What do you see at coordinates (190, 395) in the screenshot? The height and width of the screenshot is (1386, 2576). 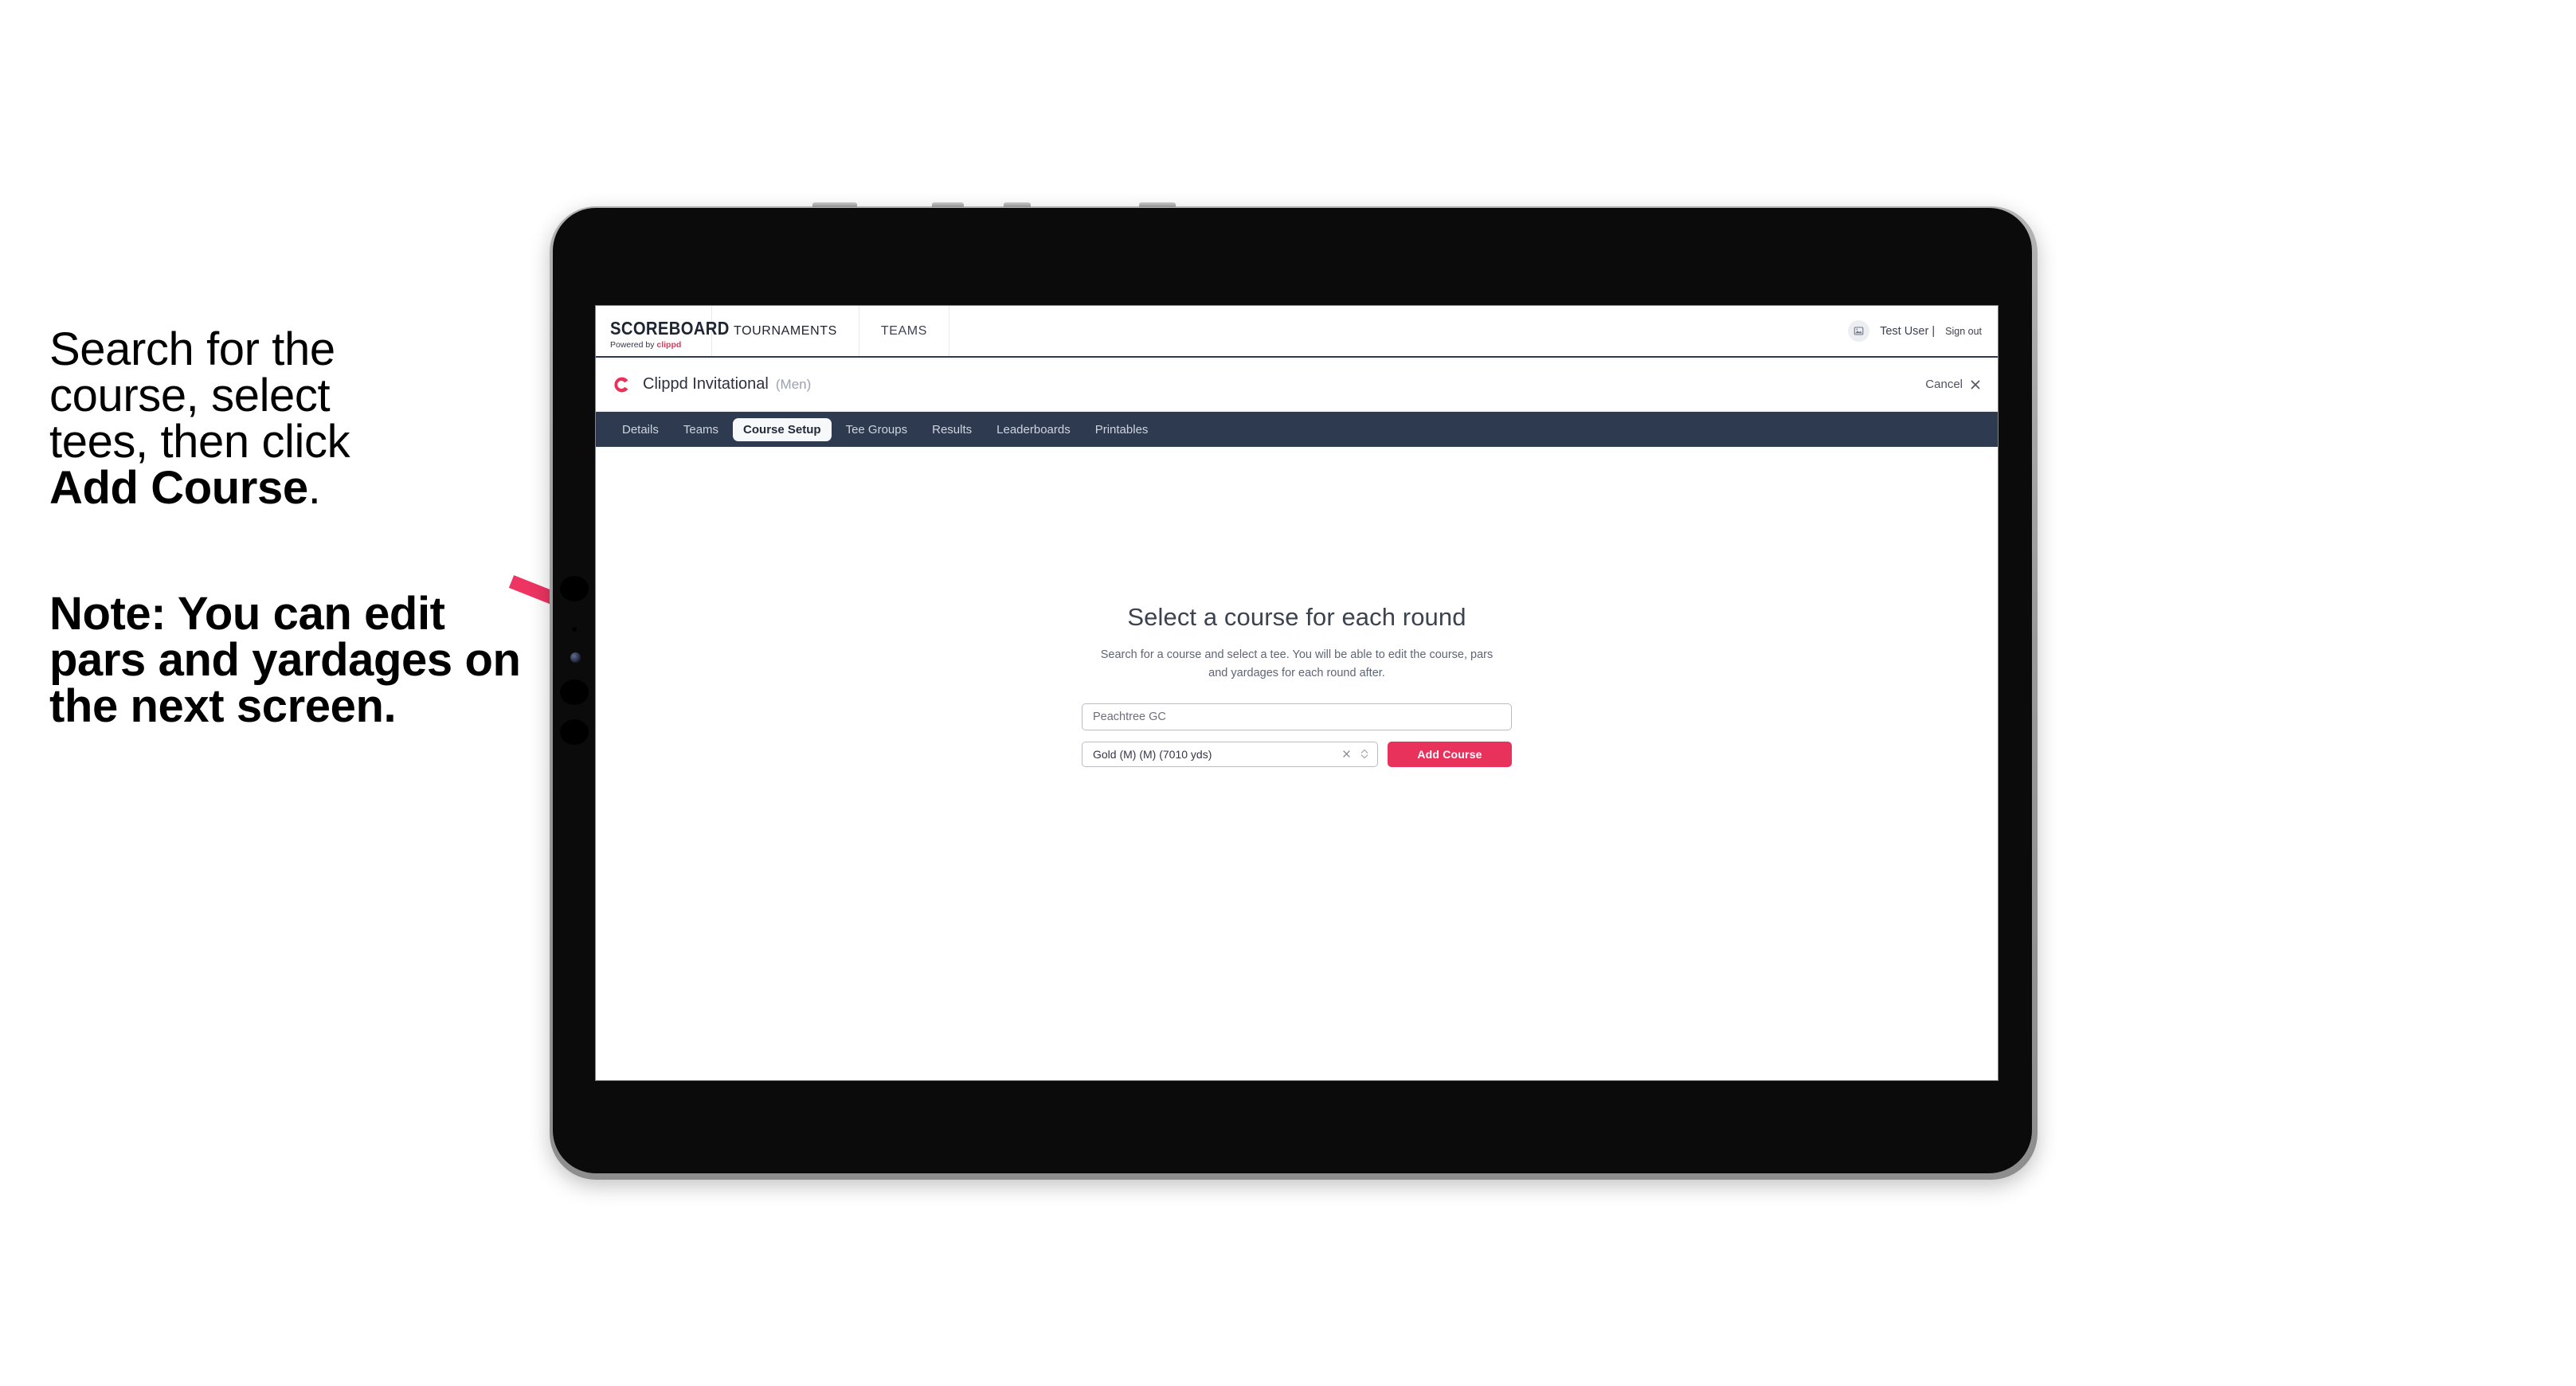 I see `annotation-line-2: course, select` at bounding box center [190, 395].